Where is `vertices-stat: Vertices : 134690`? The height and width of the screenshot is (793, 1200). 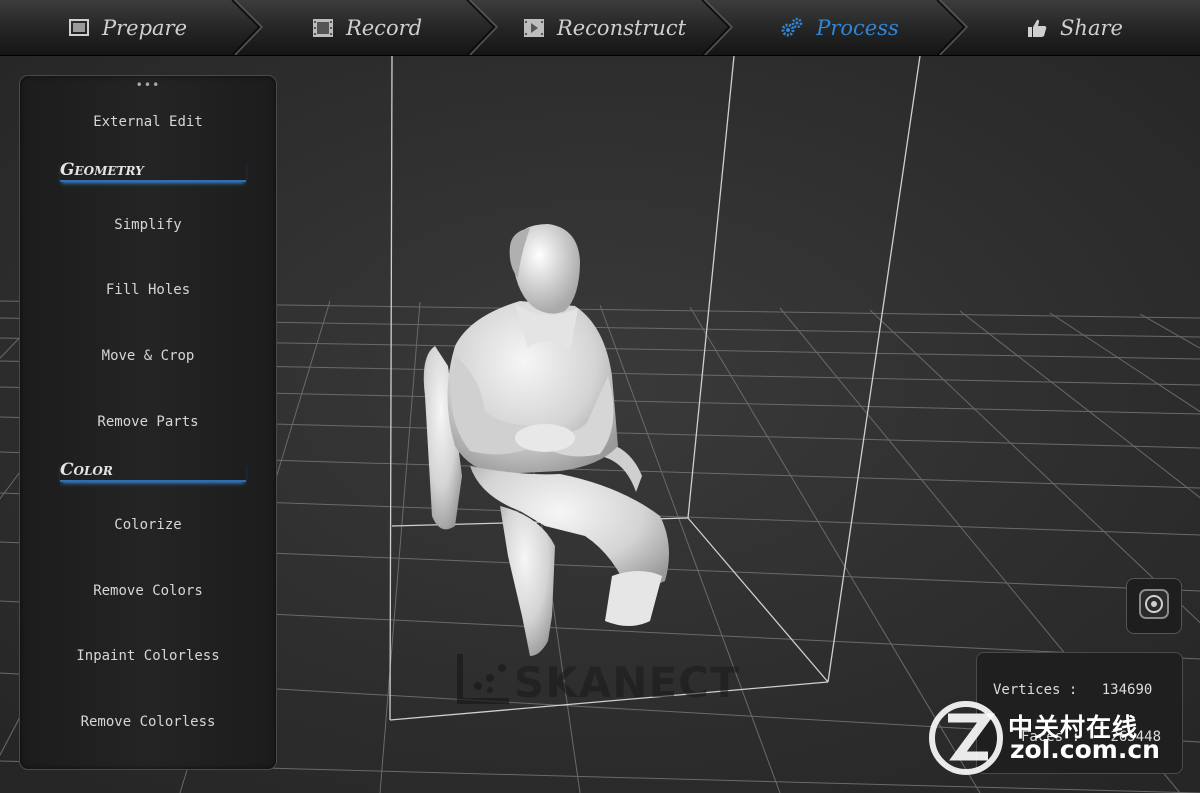
vertices-stat: Vertices : 134690 is located at coordinates (1072, 690).